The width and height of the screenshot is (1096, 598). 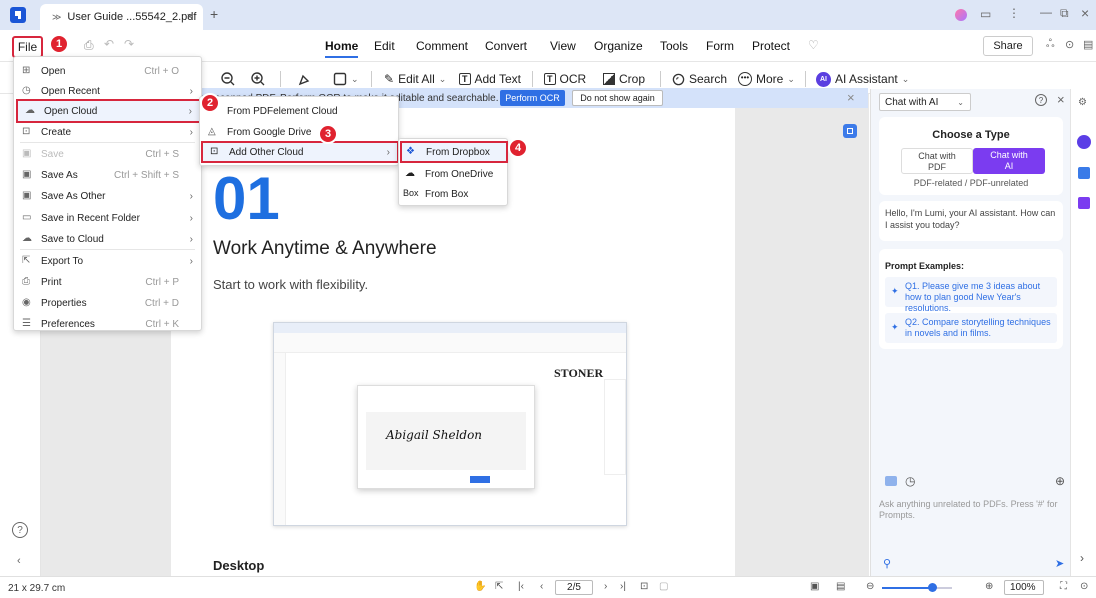 What do you see at coordinates (618, 46) in the screenshot?
I see `tab-organize: Organize` at bounding box center [618, 46].